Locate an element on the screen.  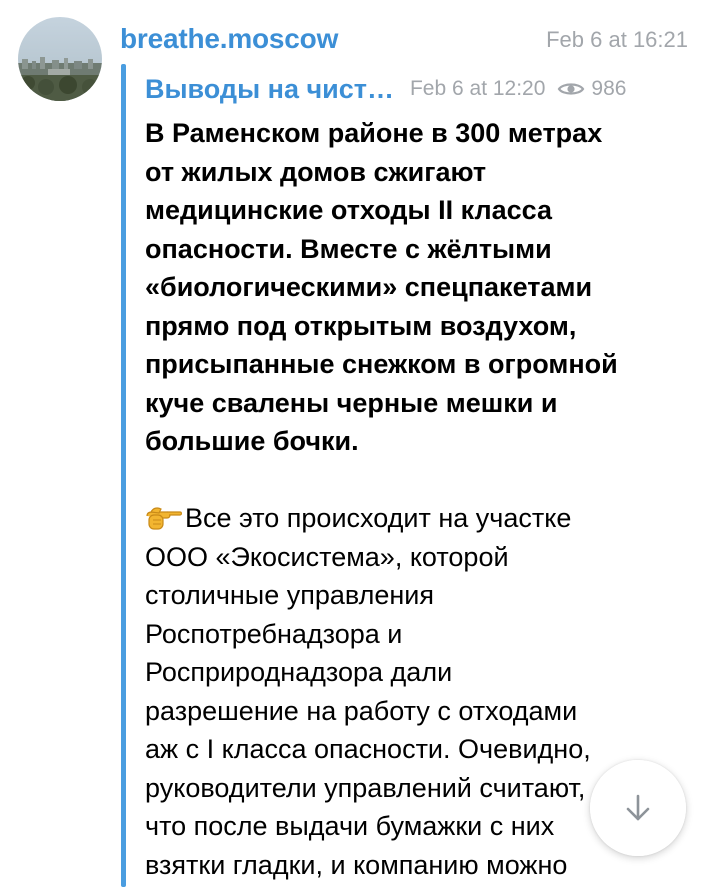
eye-icon is located at coordinates (571, 89).